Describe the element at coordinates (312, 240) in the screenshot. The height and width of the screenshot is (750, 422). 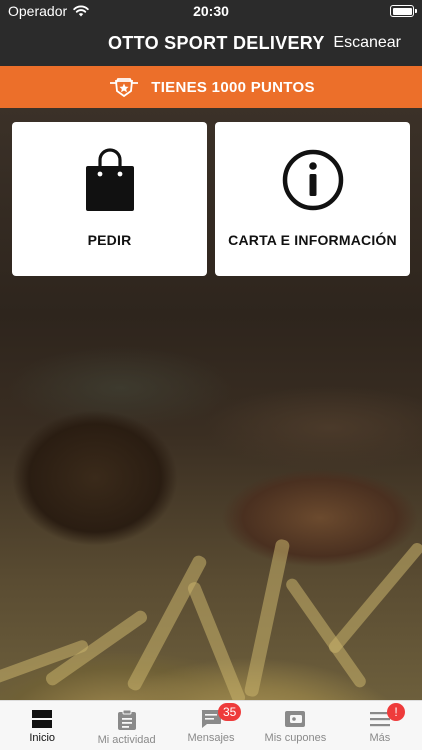
I see `menu-info-label: CARTA E INFORMACIÓN` at that location.